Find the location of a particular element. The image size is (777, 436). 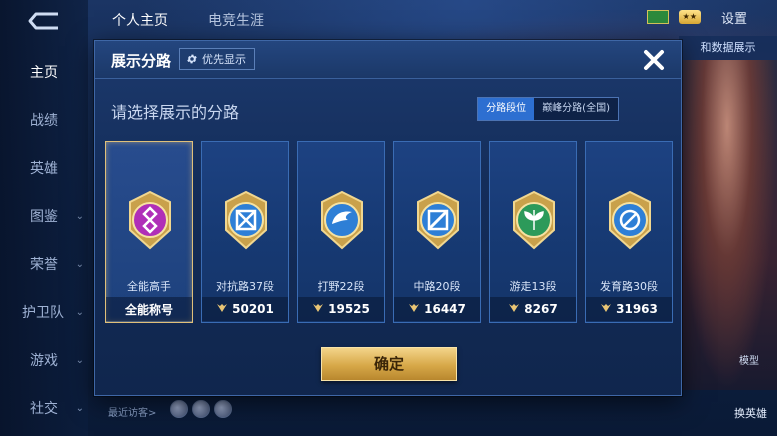

tab-esports-career: 电竞生涯 is located at coordinates (236, 20).